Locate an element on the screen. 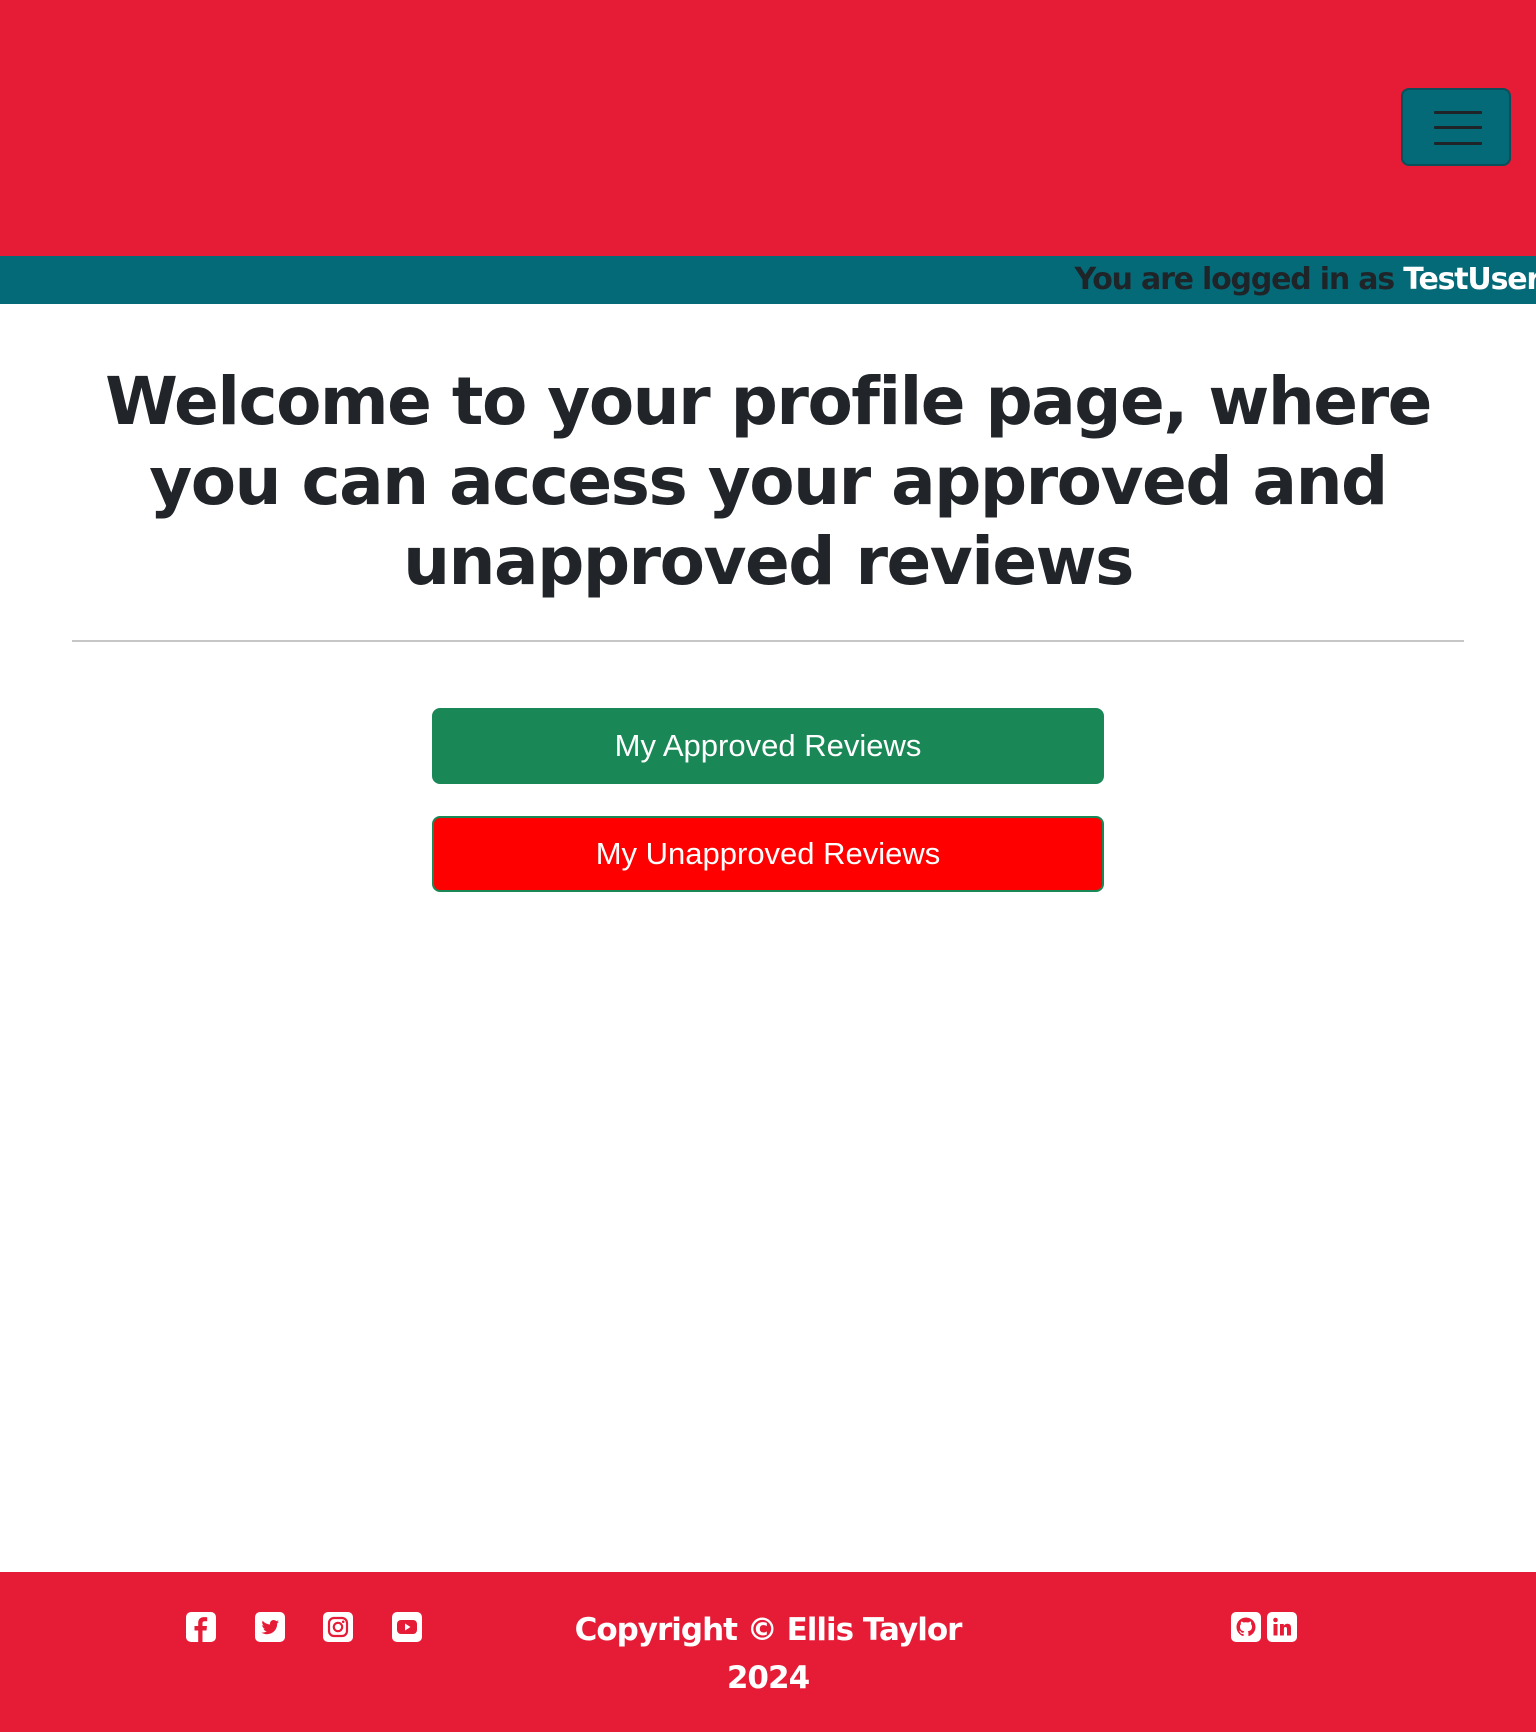 The image size is (1536, 1732). unapproved-reviews-button: My Unapproved Reviews is located at coordinates (768, 854).